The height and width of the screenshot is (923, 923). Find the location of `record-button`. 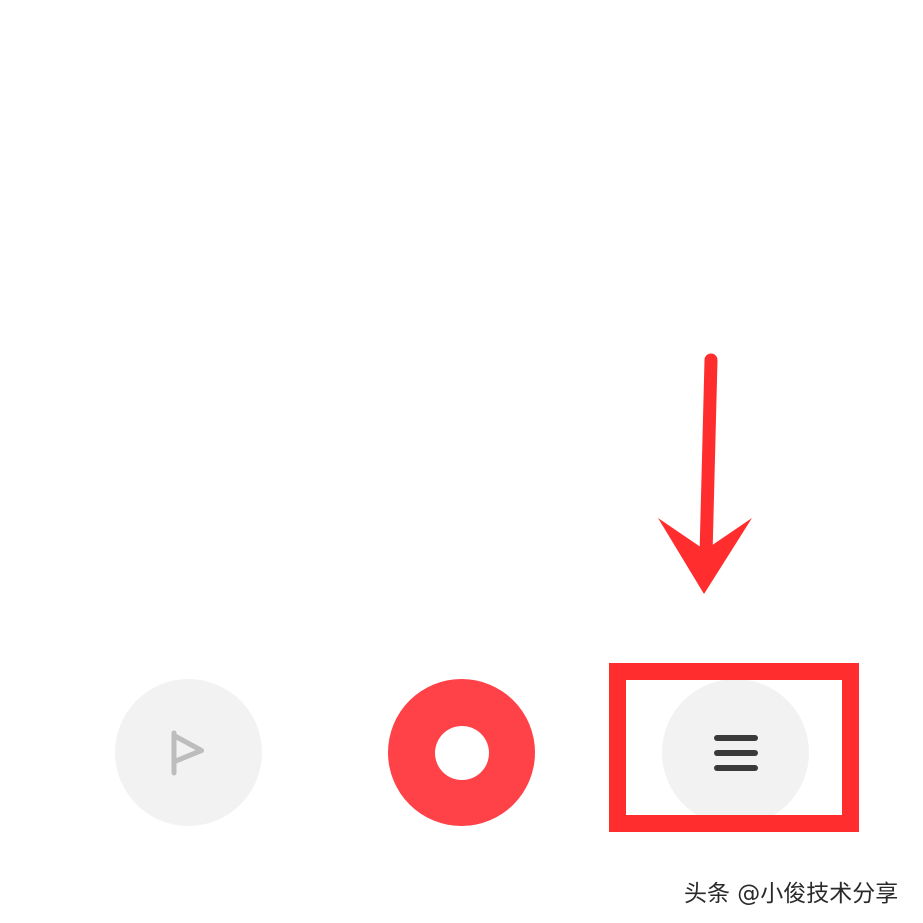

record-button is located at coordinates (461, 752).